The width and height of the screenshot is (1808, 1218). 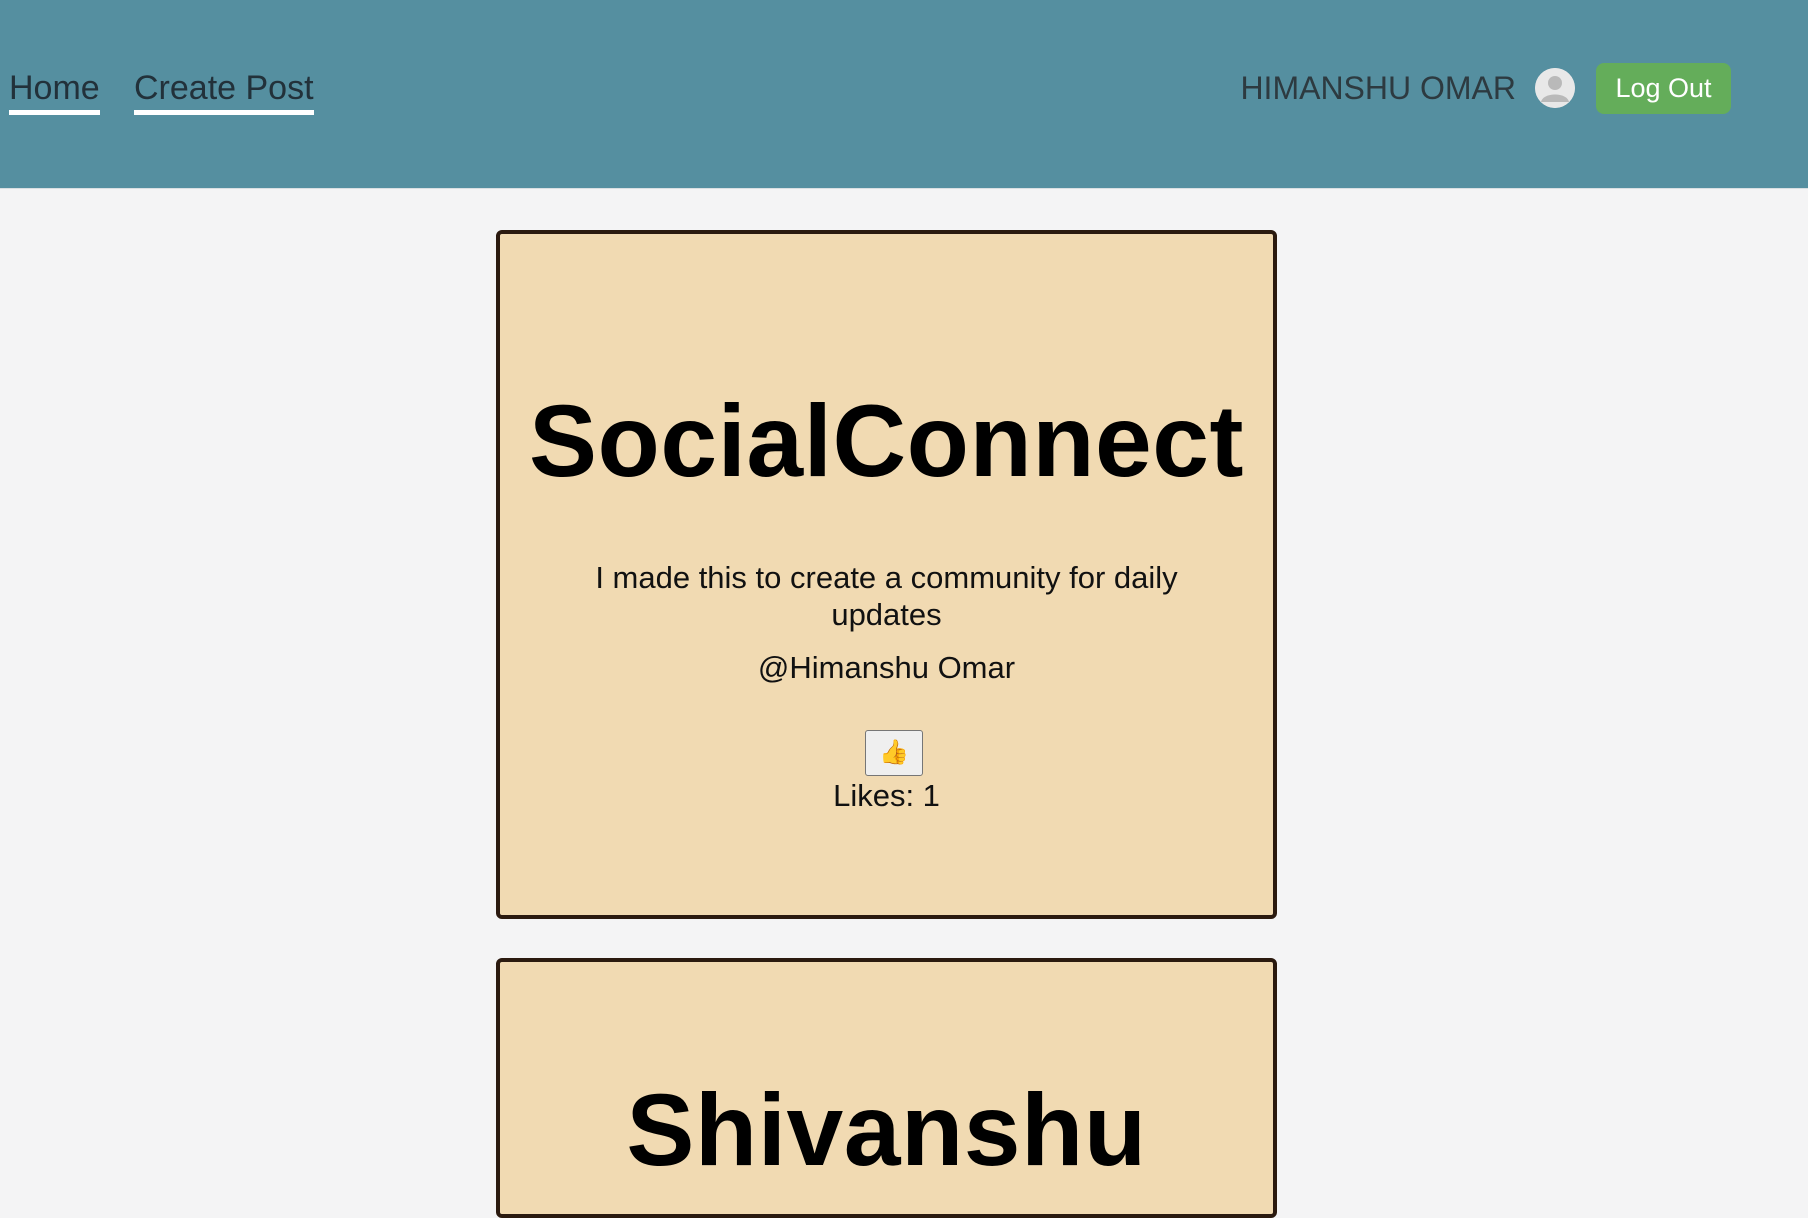 I want to click on post-author: @Himanshu Omar, so click(x=886, y=667).